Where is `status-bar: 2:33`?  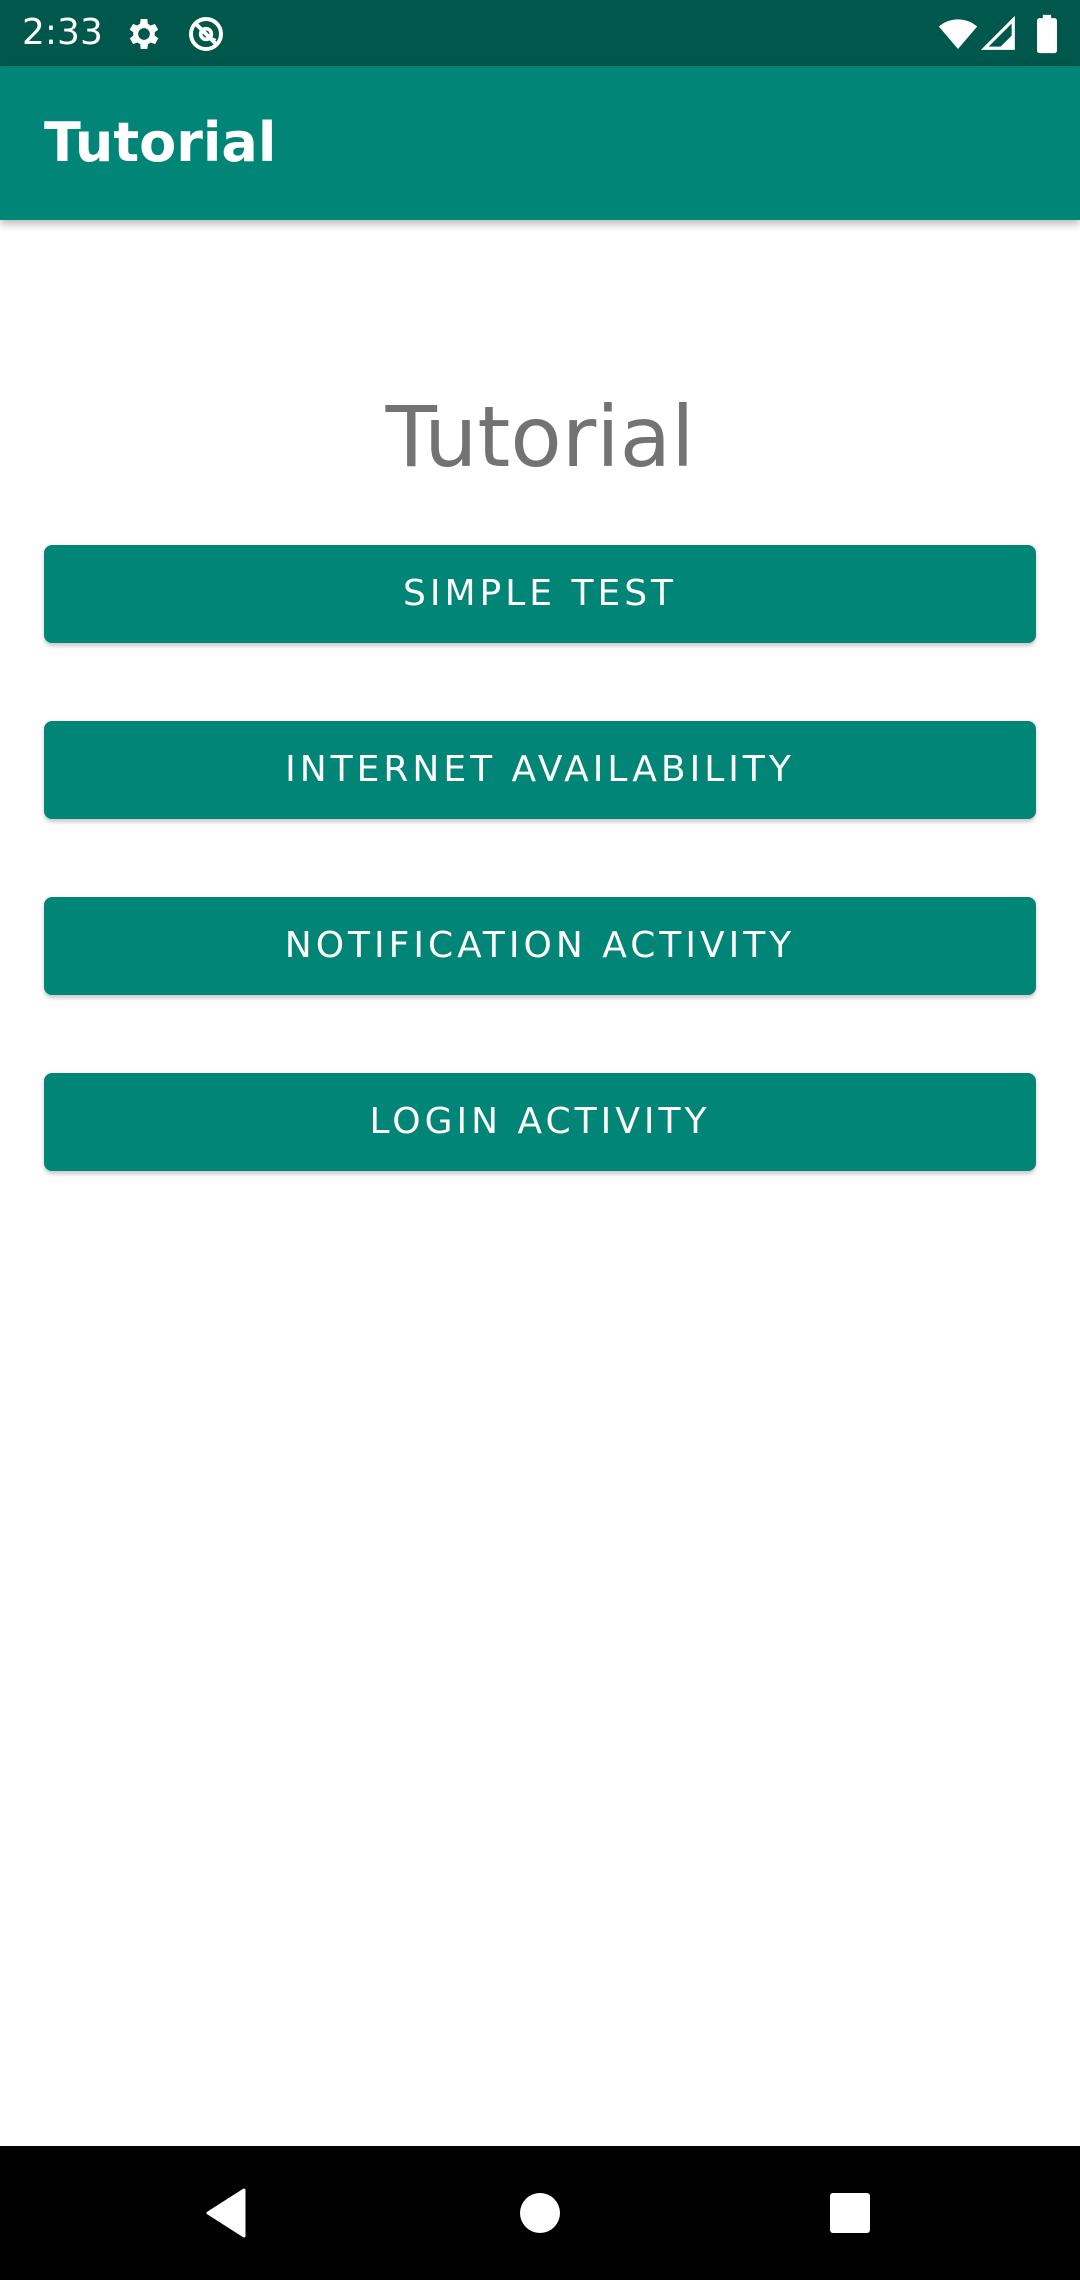 status-bar: 2:33 is located at coordinates (540, 33).